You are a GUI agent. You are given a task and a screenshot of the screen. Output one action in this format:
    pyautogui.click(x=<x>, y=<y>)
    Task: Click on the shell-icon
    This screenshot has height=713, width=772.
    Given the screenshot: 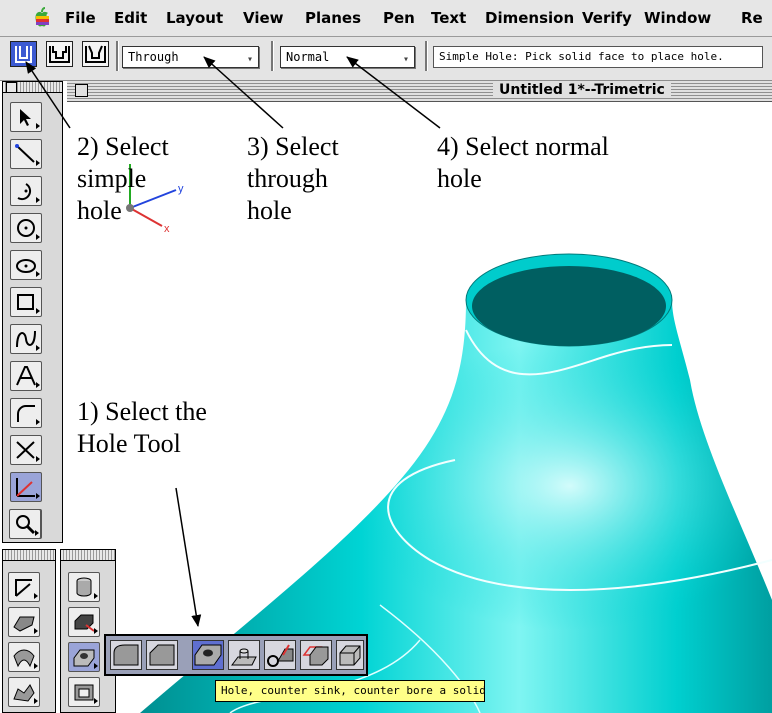 What is the action you would take?
    pyautogui.click(x=84, y=692)
    